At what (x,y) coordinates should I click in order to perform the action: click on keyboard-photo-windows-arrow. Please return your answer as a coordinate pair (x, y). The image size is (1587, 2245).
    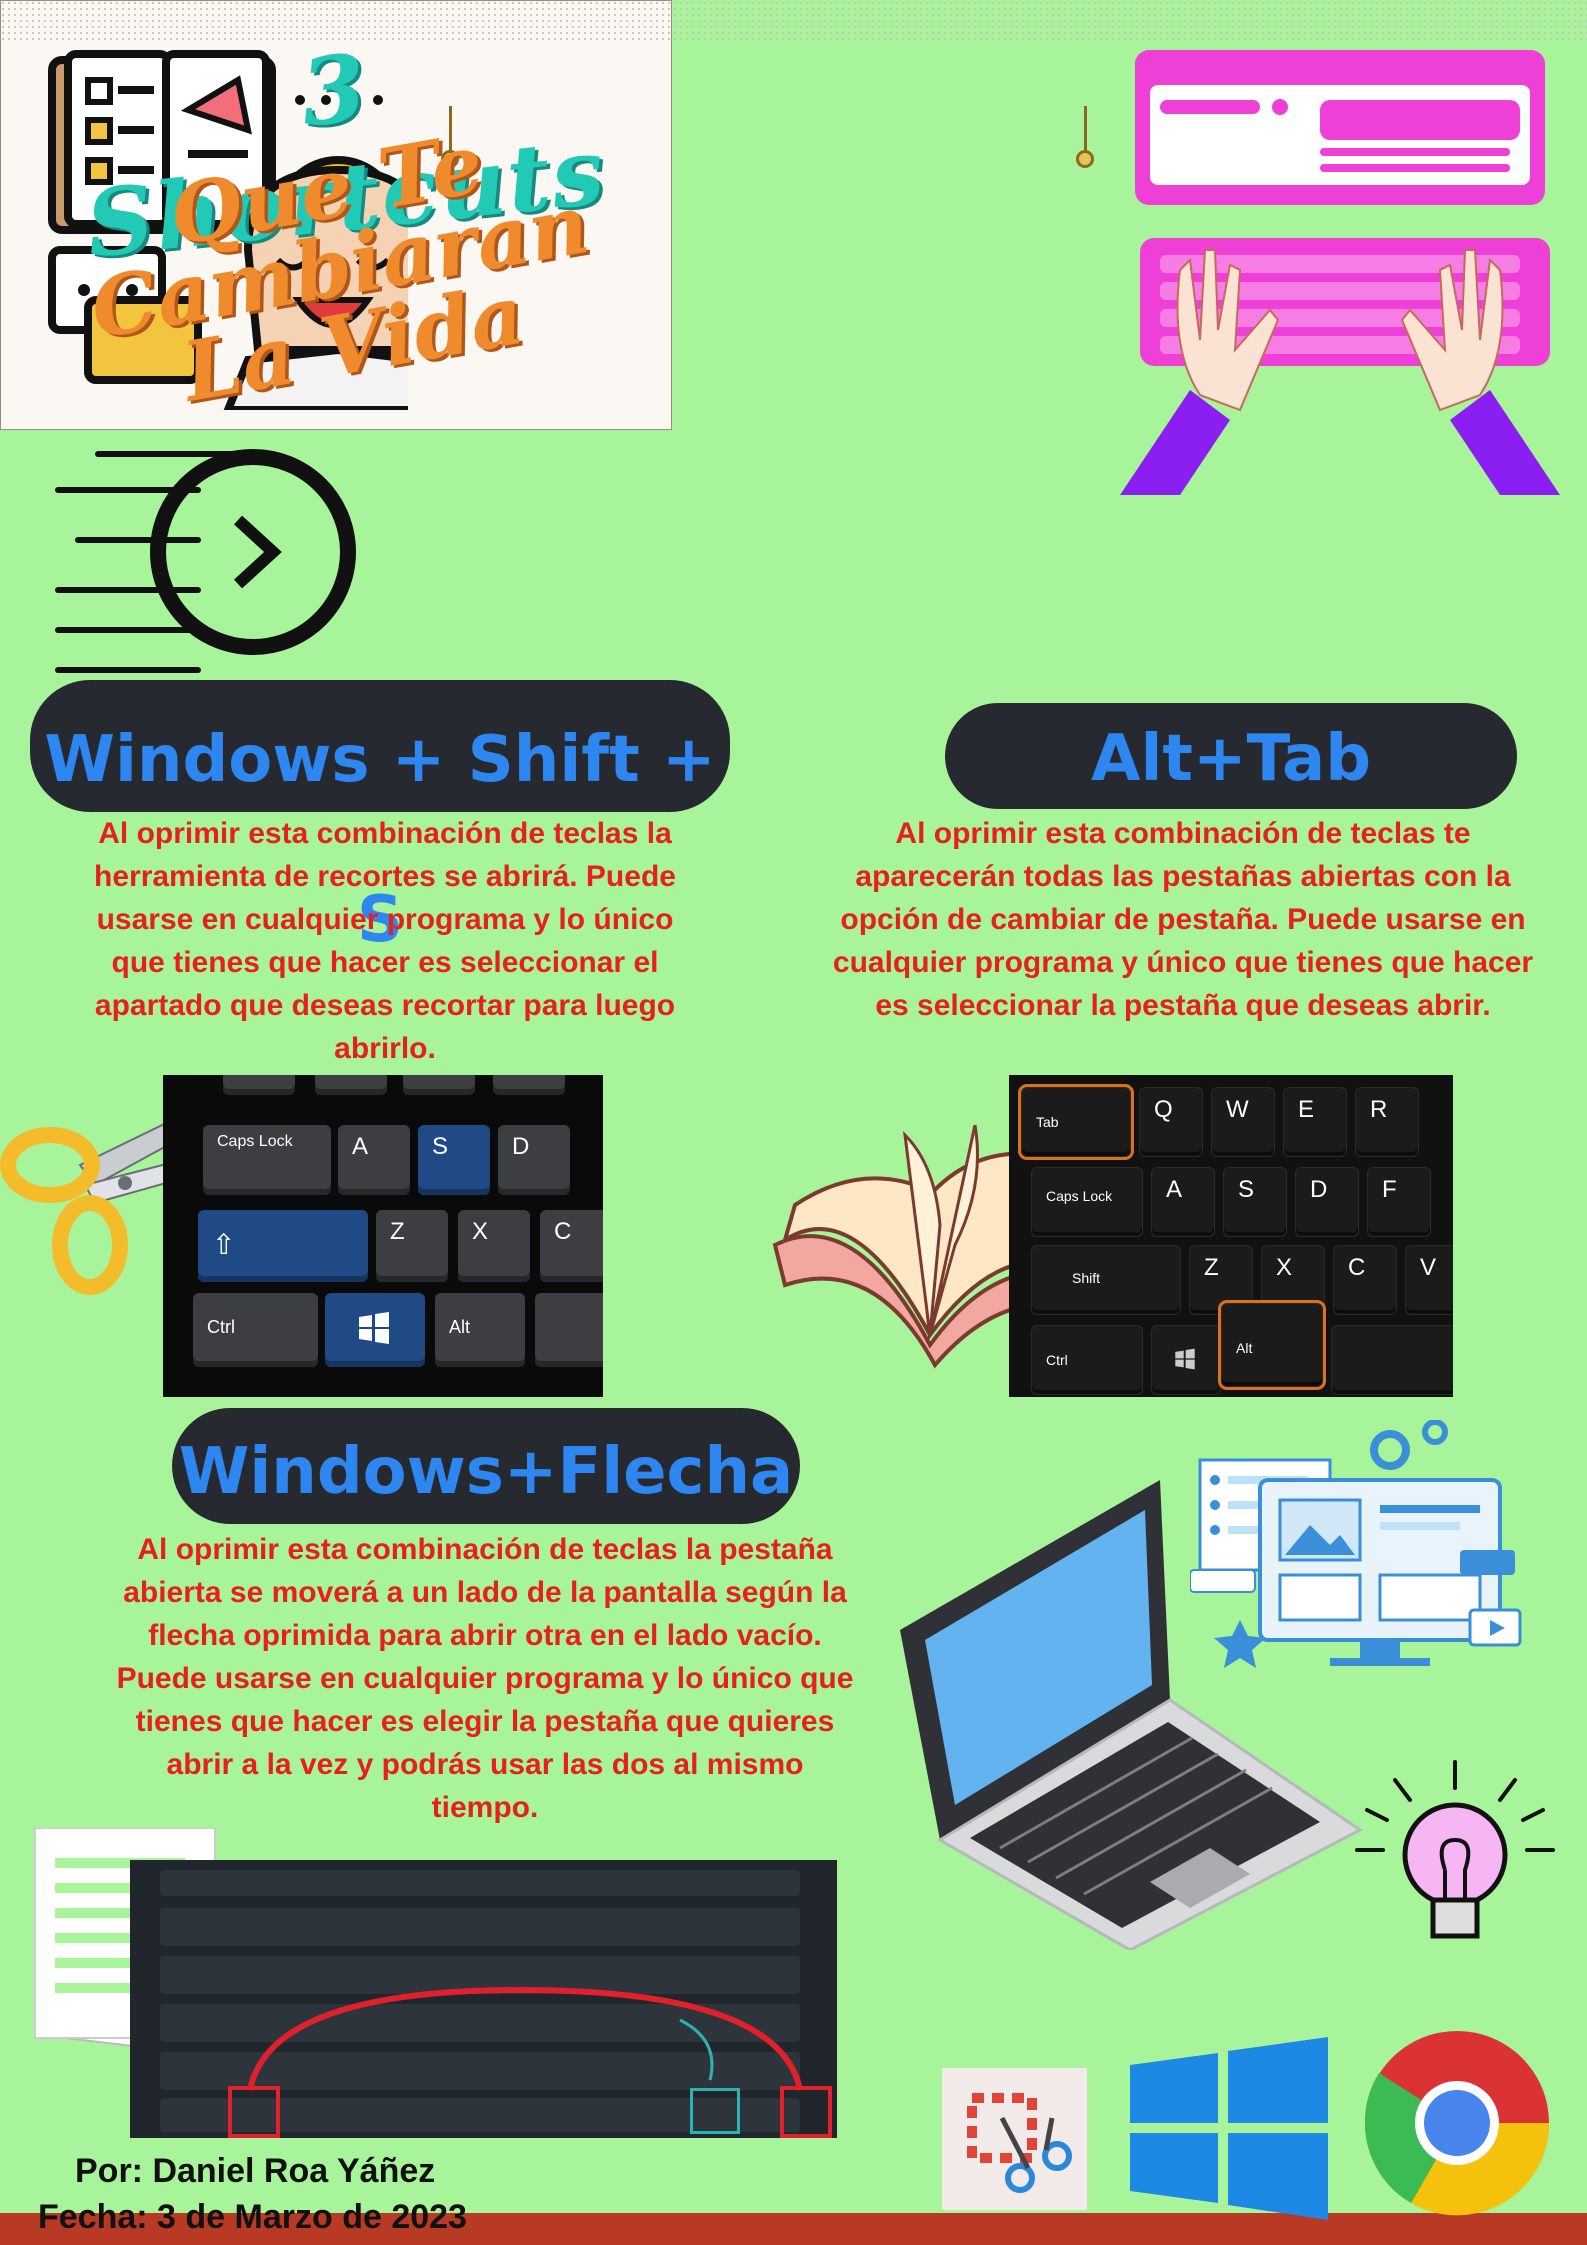
    Looking at the image, I should click on (483, 1999).